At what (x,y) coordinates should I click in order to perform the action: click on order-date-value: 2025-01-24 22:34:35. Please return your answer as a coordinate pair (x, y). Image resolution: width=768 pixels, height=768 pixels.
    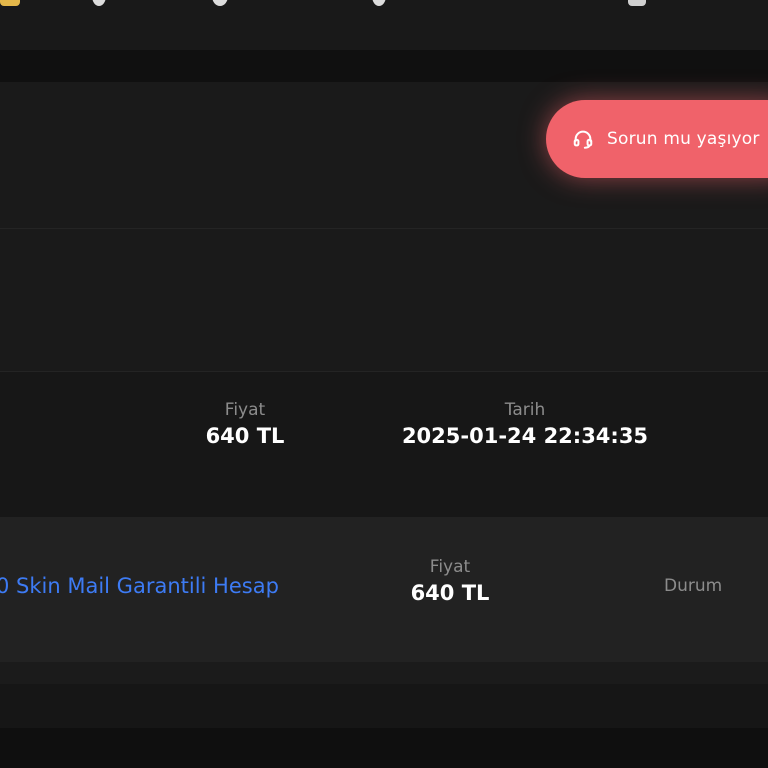
    Looking at the image, I should click on (525, 436).